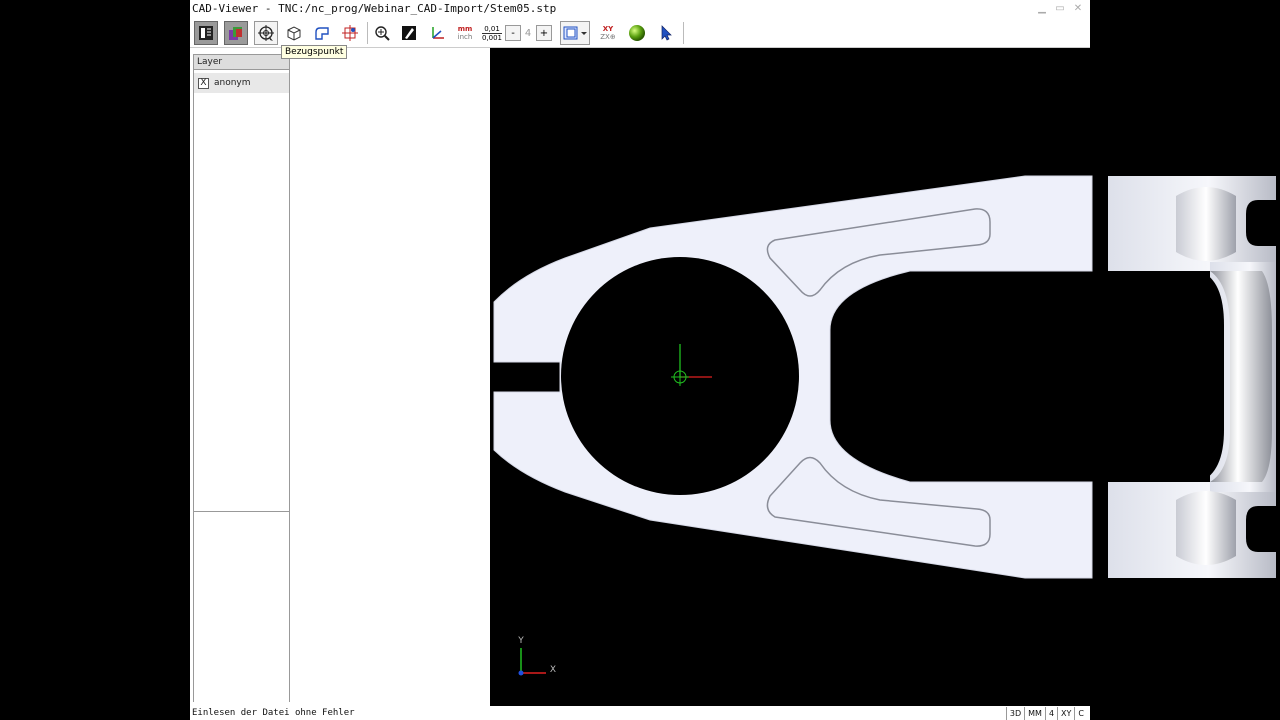  I want to click on resolution-coarse-label: 0,01, so click(492, 28).